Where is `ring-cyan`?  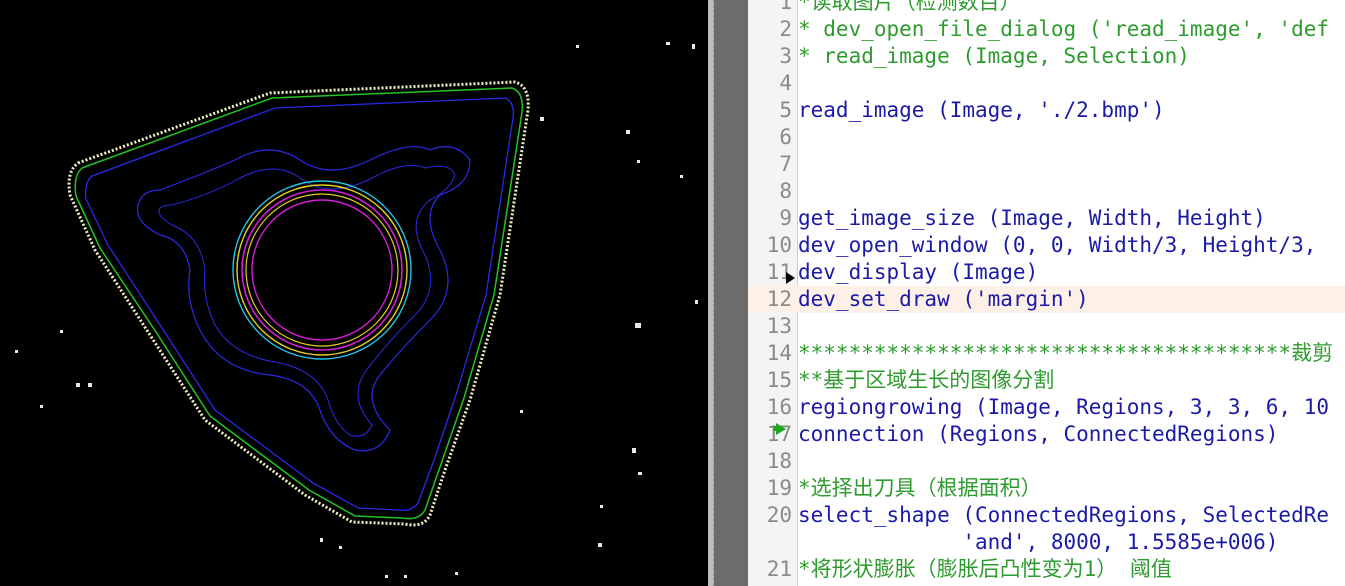
ring-cyan is located at coordinates (322, 270).